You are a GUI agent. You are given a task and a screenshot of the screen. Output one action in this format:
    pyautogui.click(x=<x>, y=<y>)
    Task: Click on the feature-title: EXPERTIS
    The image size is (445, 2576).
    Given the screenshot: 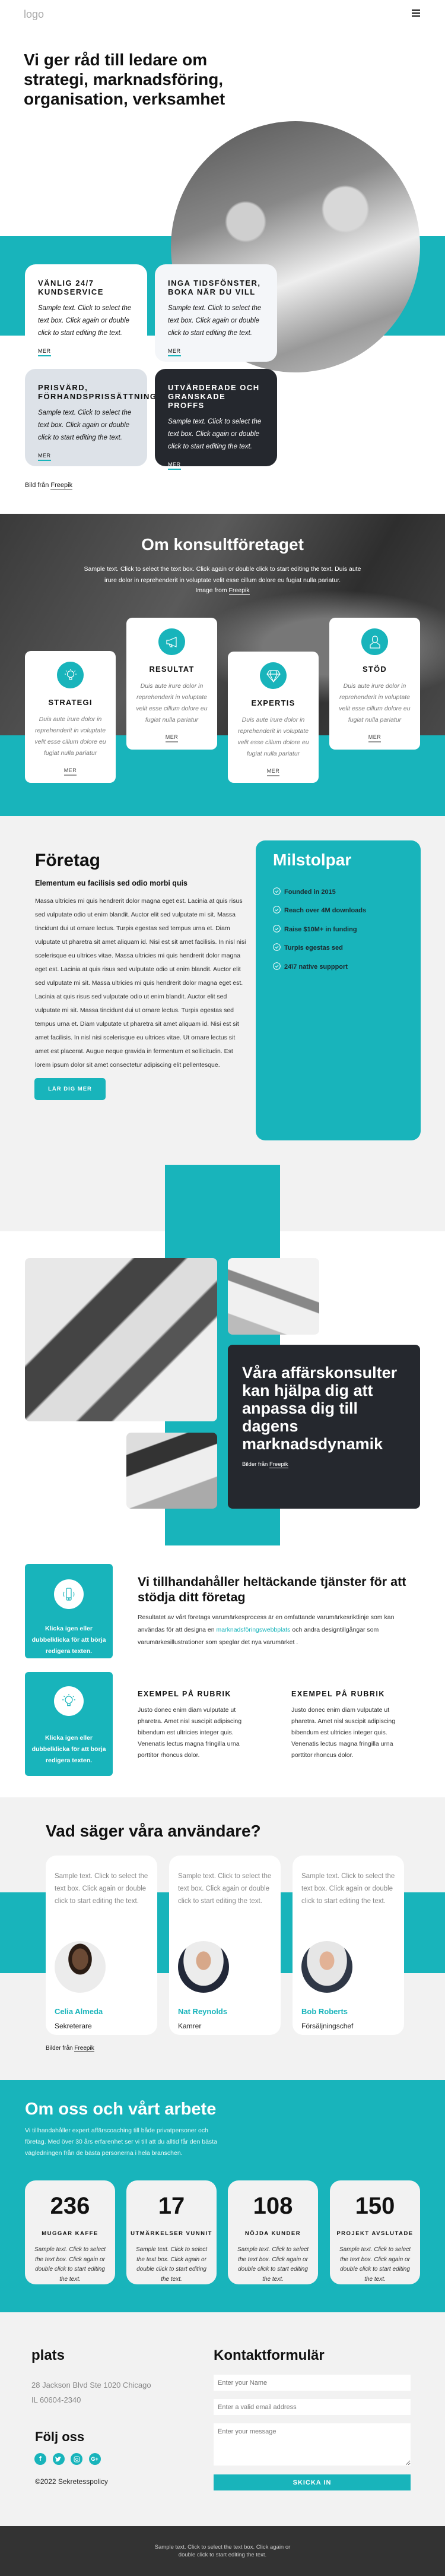 What is the action you would take?
    pyautogui.click(x=273, y=702)
    